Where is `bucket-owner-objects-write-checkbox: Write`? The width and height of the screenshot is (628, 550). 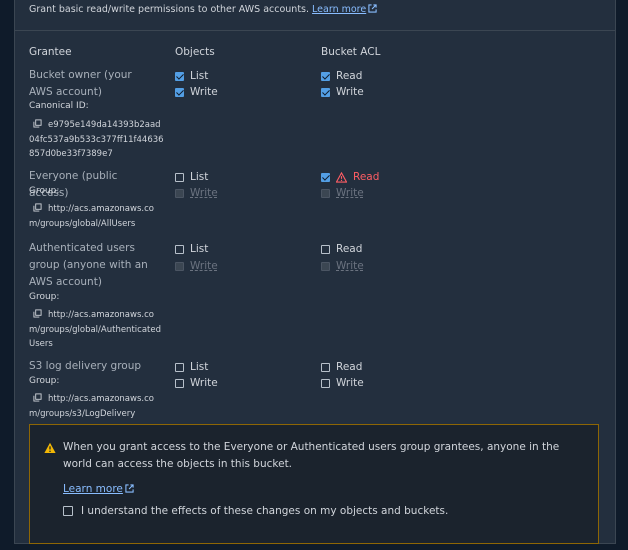 bucket-owner-objects-write-checkbox: Write is located at coordinates (196, 92).